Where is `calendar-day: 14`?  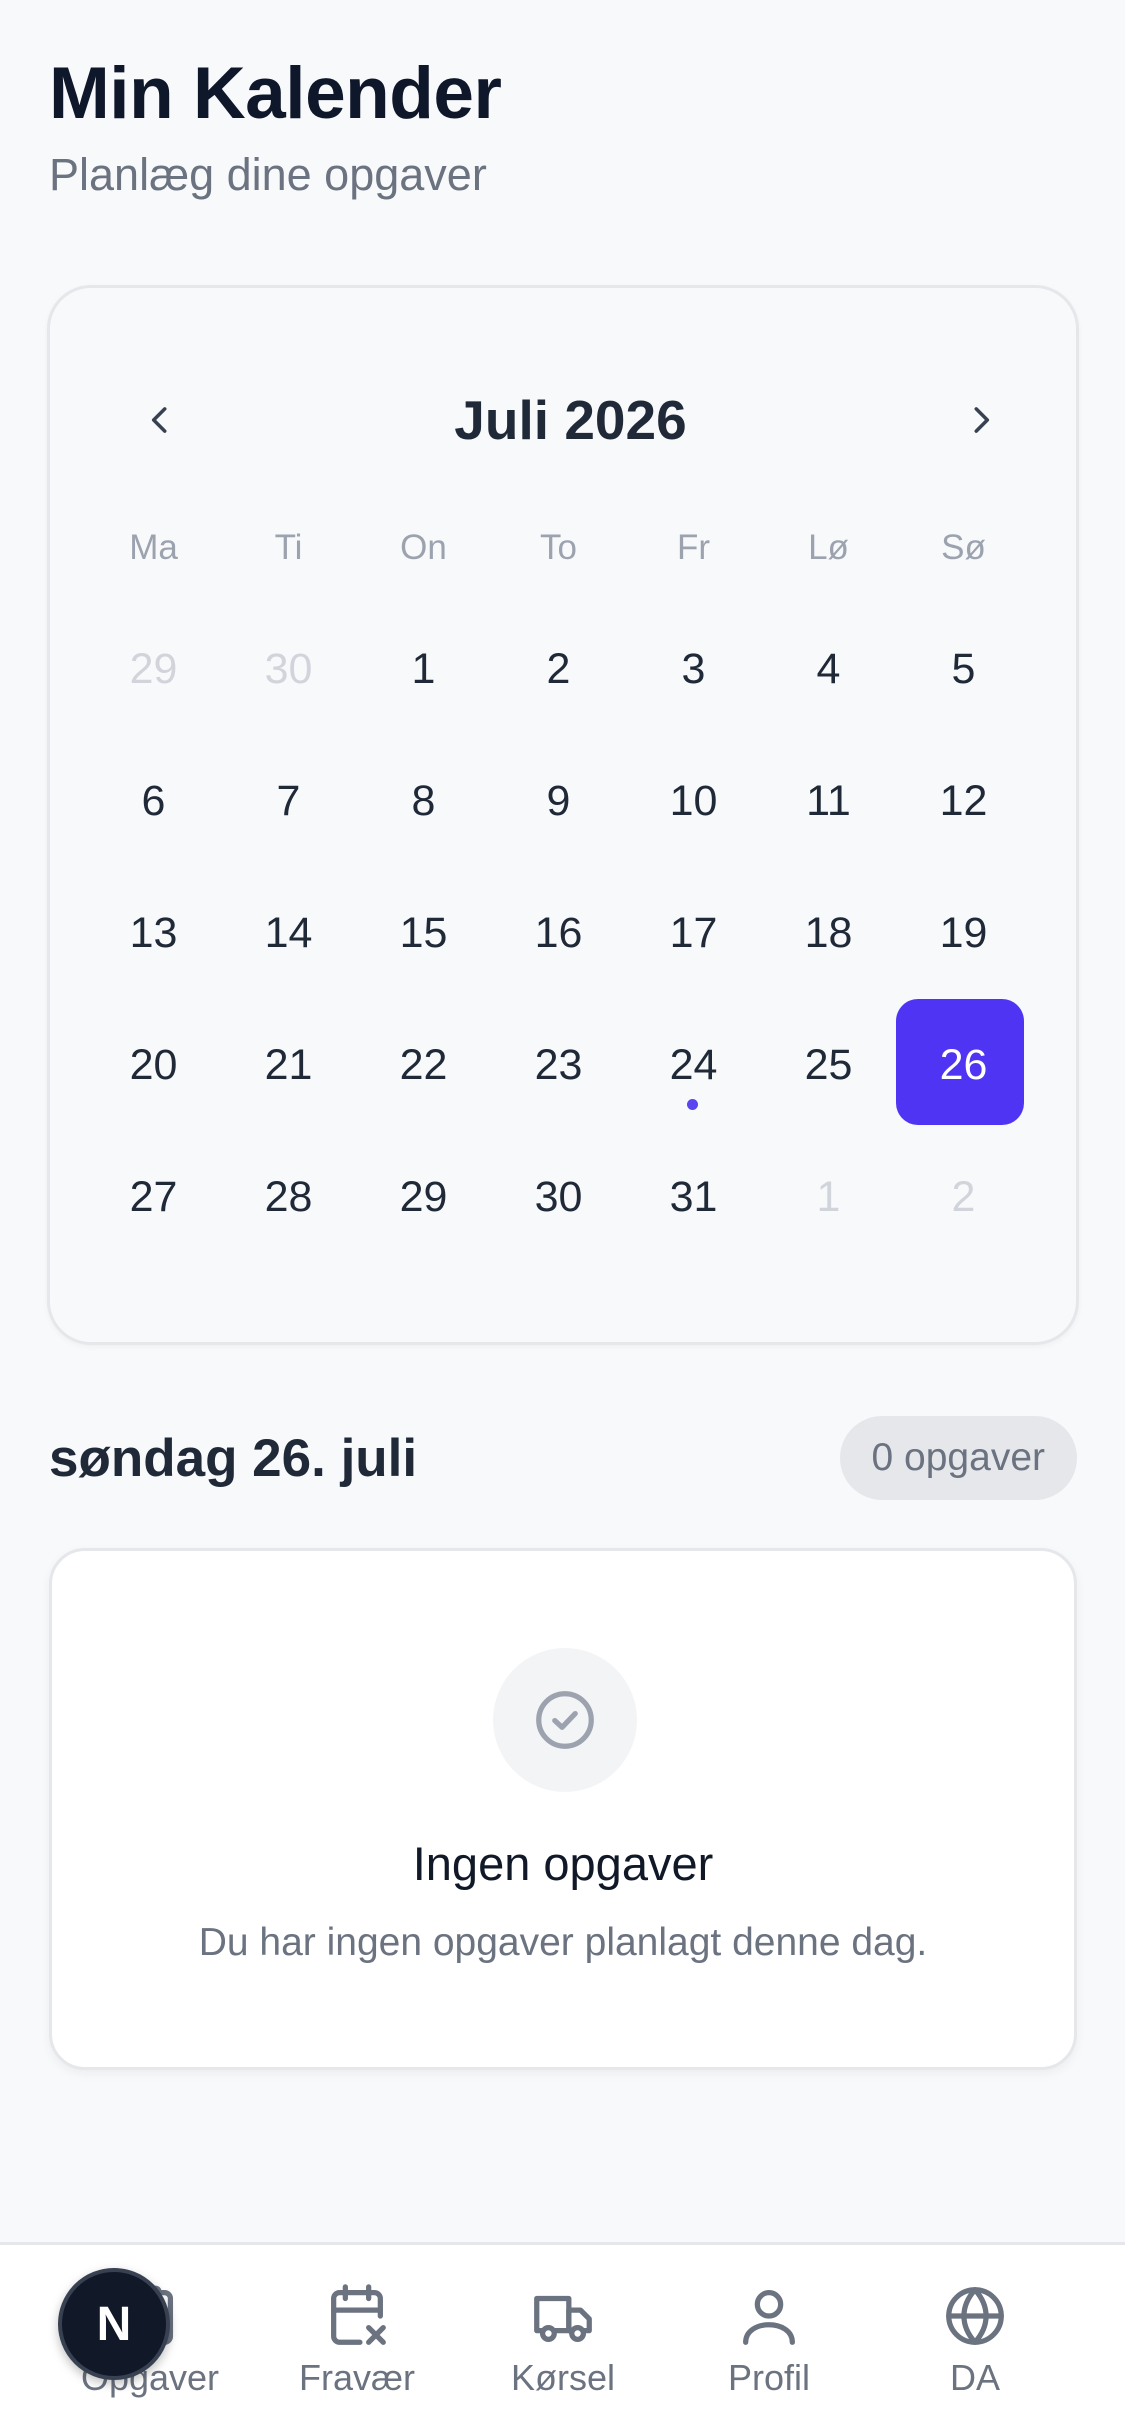
calendar-day: 14 is located at coordinates (288, 933).